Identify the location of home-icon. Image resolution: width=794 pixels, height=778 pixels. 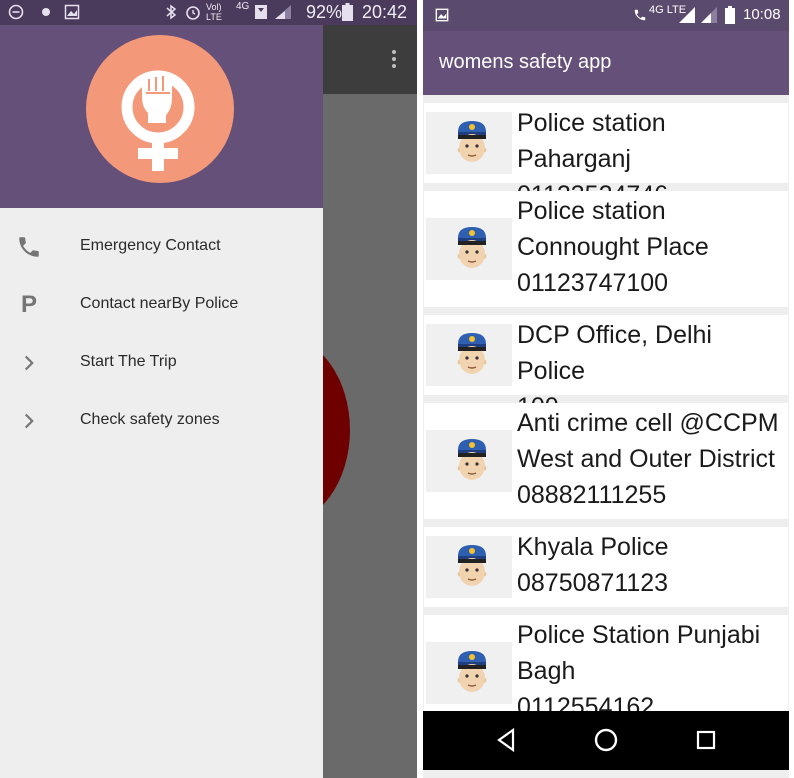
(606, 740).